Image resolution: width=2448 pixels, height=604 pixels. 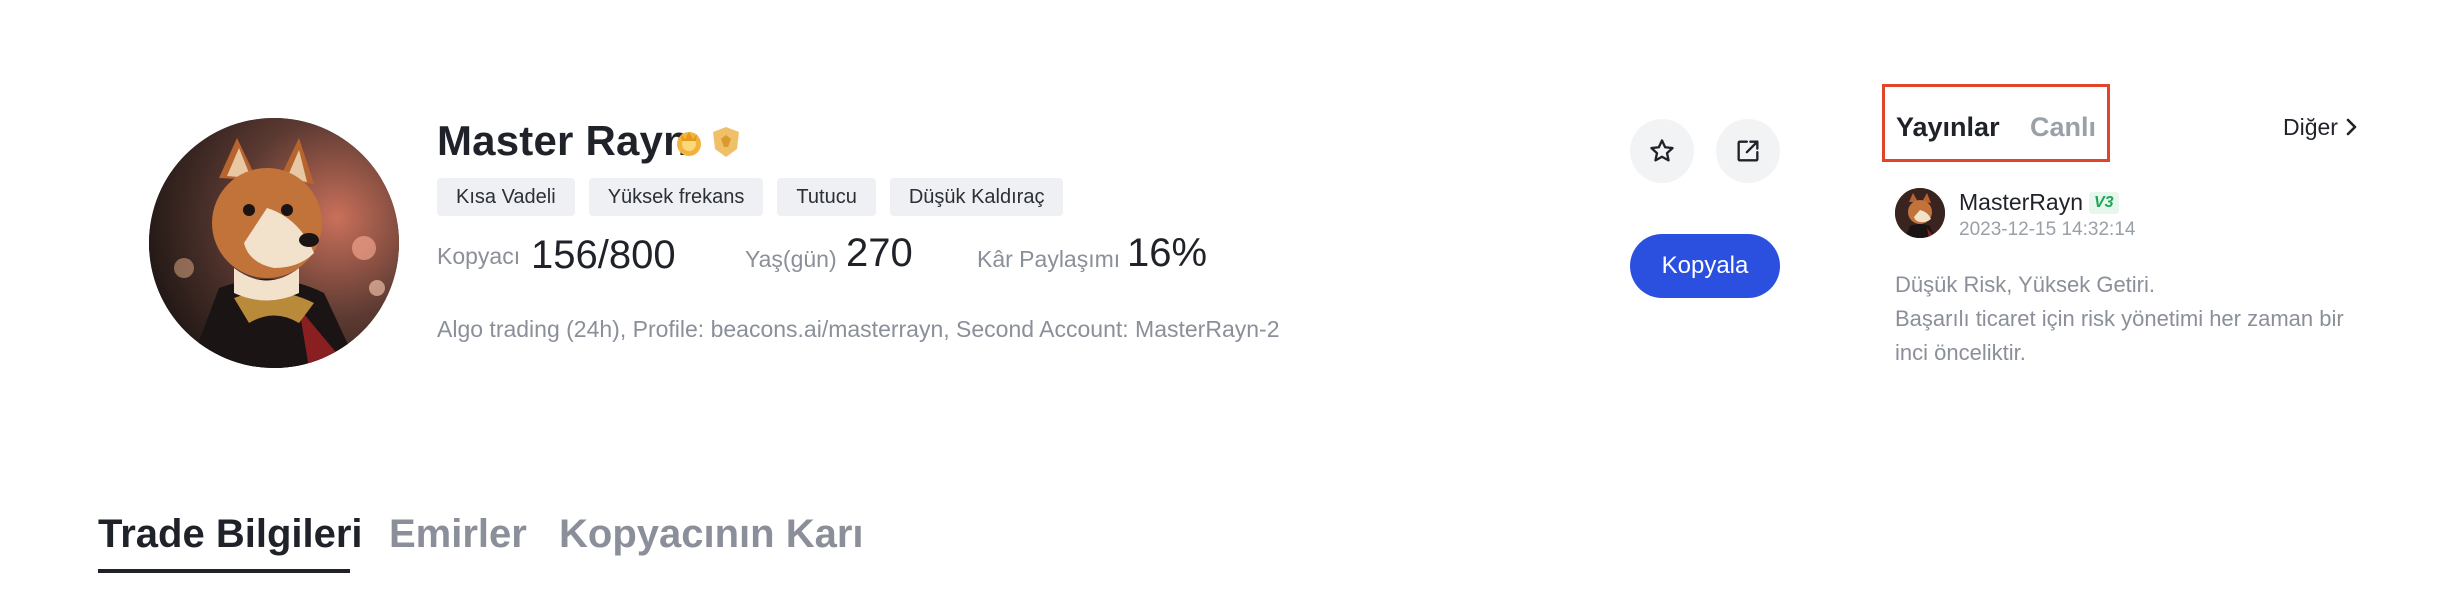 What do you see at coordinates (1705, 266) in the screenshot?
I see `copy-button: Kopyala` at bounding box center [1705, 266].